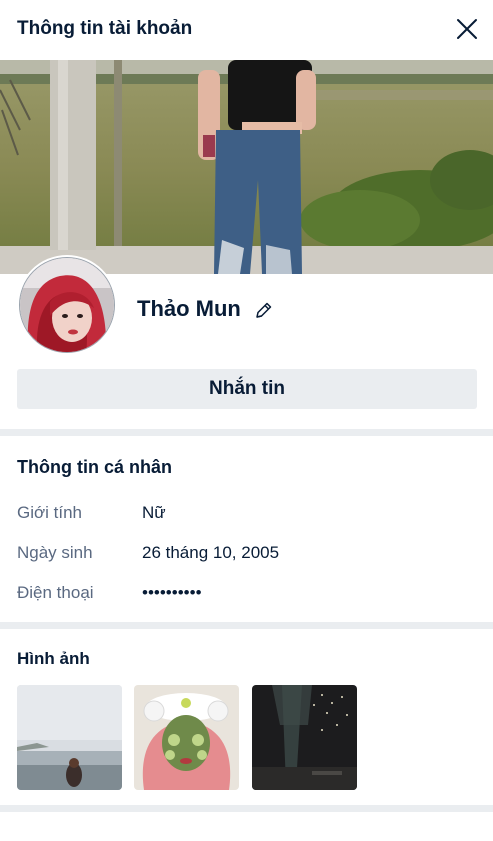 This screenshot has width=493, height=841. I want to click on modal-header: Thông tin tài khoản, so click(246, 30).